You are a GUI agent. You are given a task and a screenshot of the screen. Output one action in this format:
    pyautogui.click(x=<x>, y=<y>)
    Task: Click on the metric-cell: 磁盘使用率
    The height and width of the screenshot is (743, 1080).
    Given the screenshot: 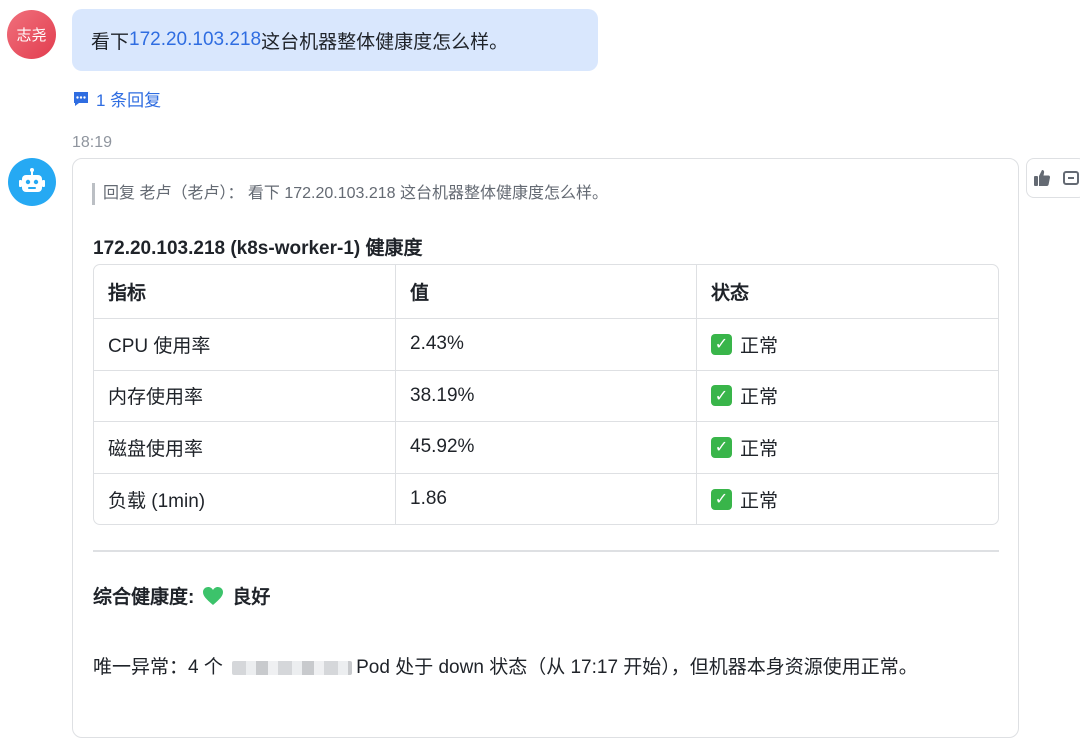 What is the action you would take?
    pyautogui.click(x=156, y=449)
    